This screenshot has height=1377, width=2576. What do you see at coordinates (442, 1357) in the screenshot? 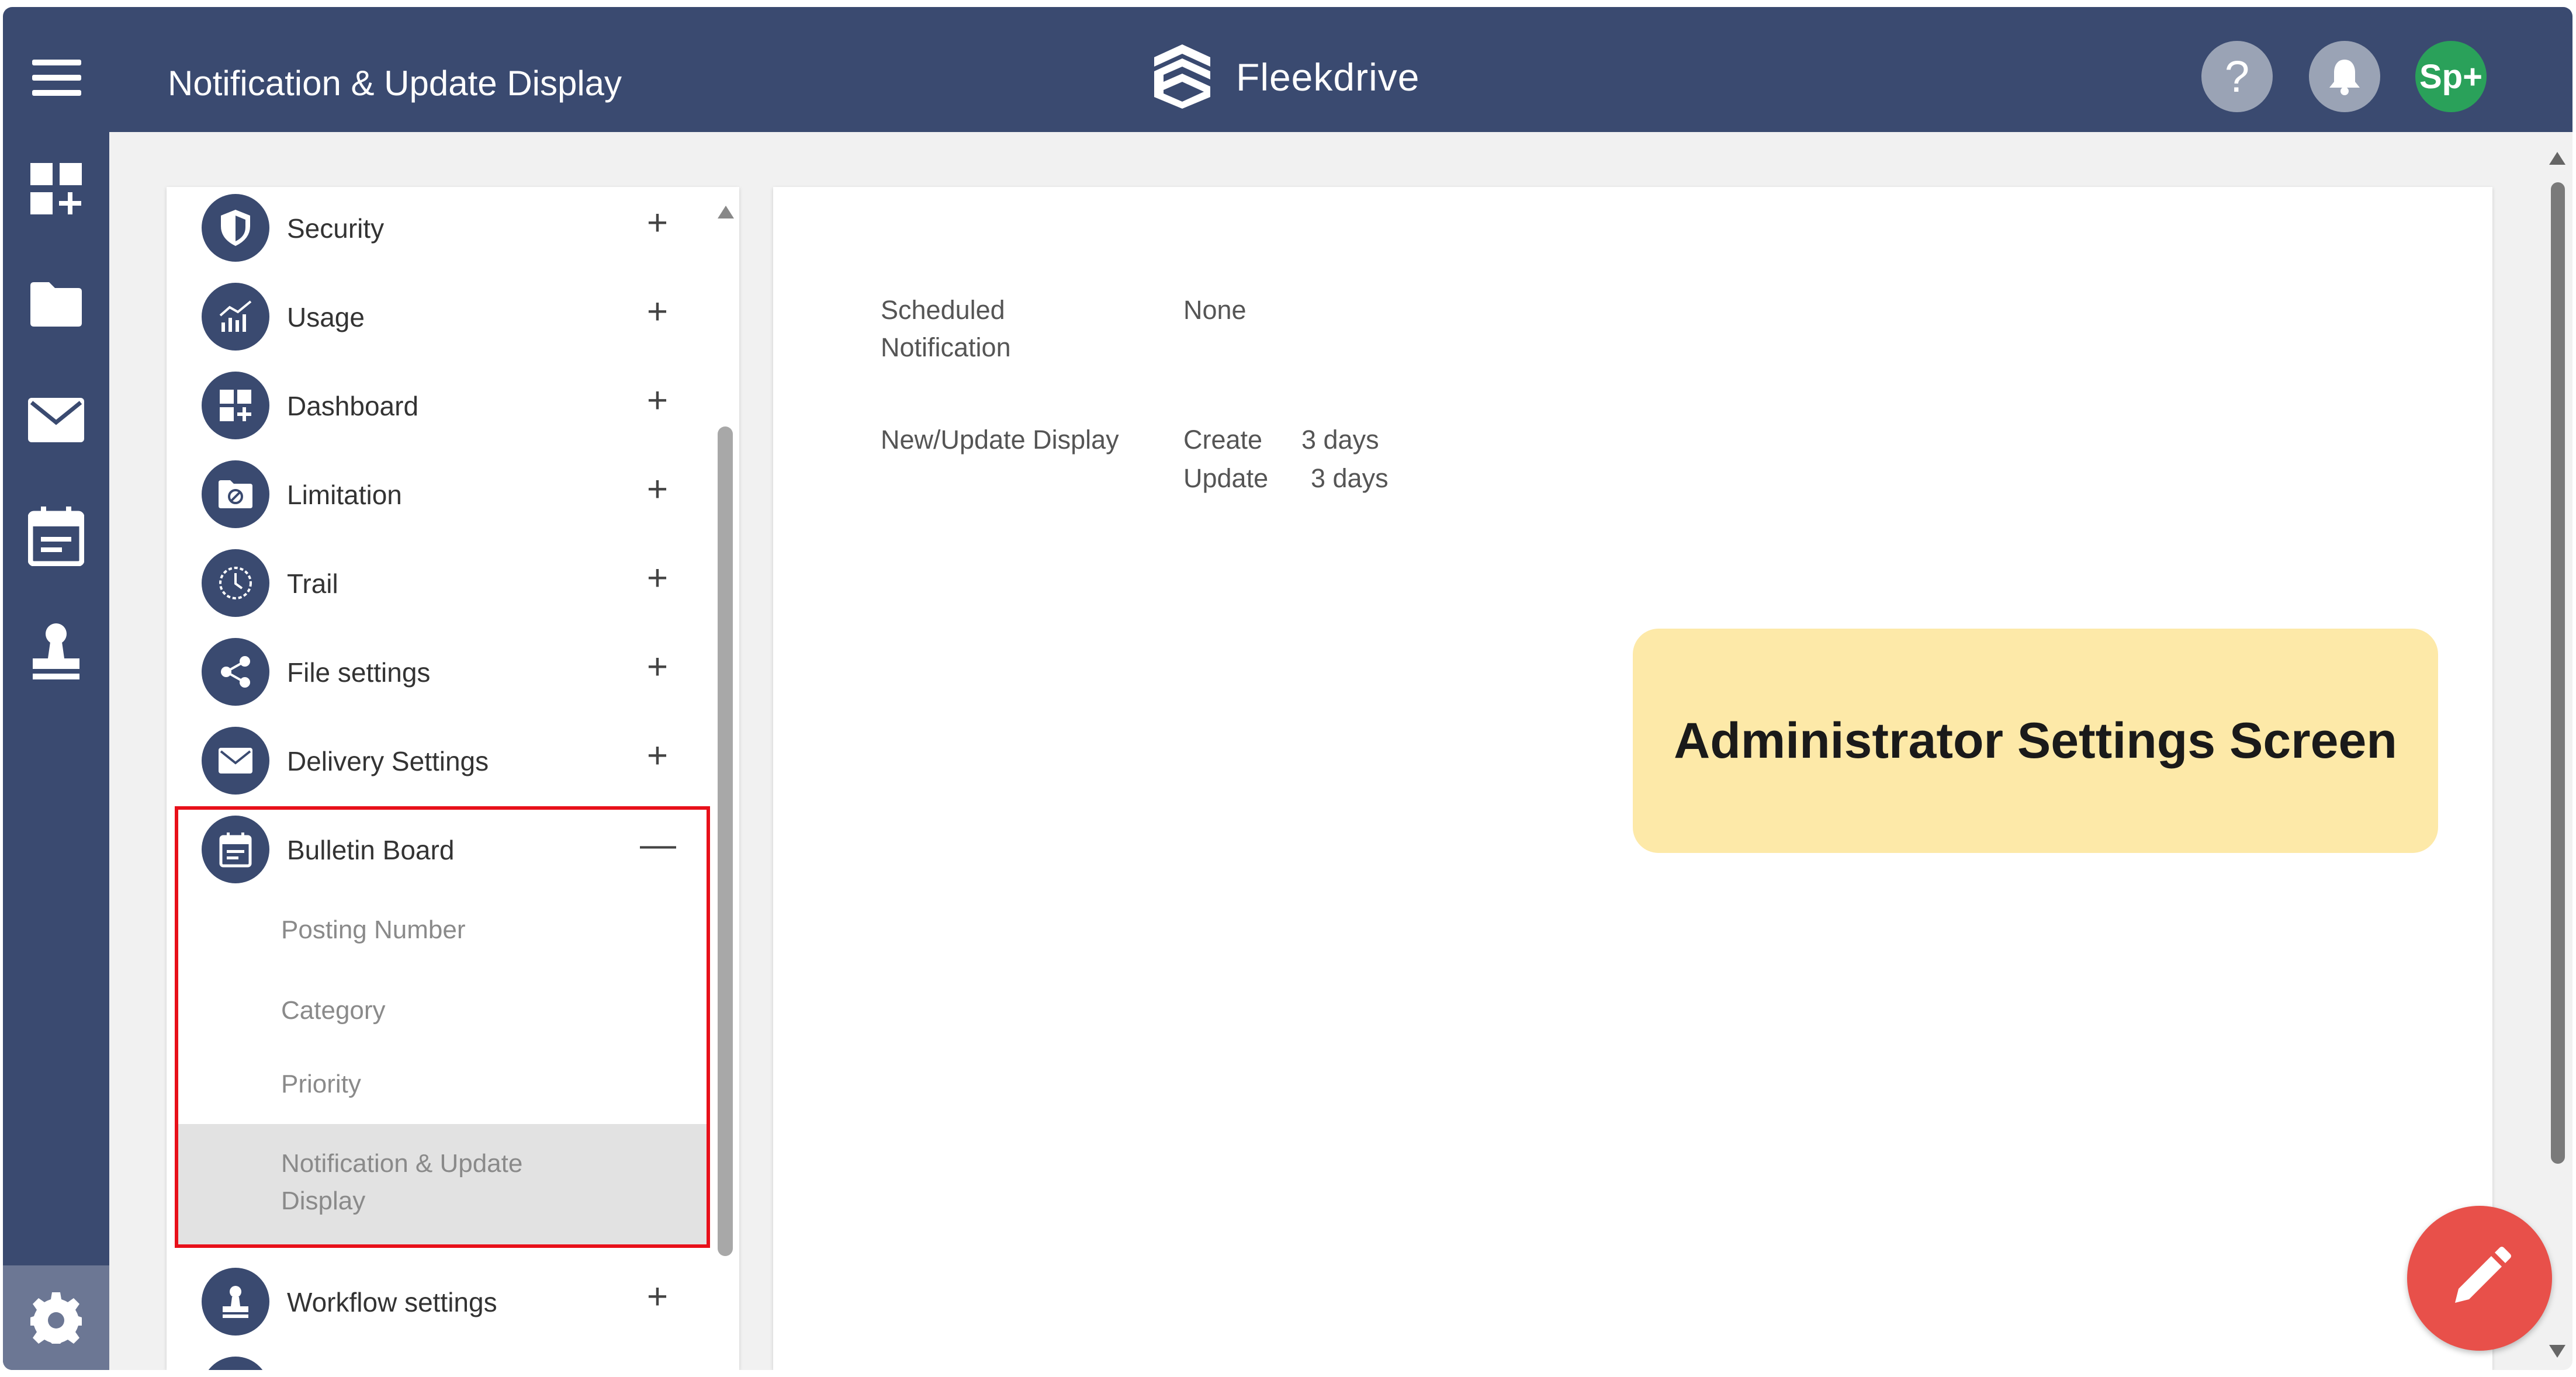
I see `nav-item-partial` at bounding box center [442, 1357].